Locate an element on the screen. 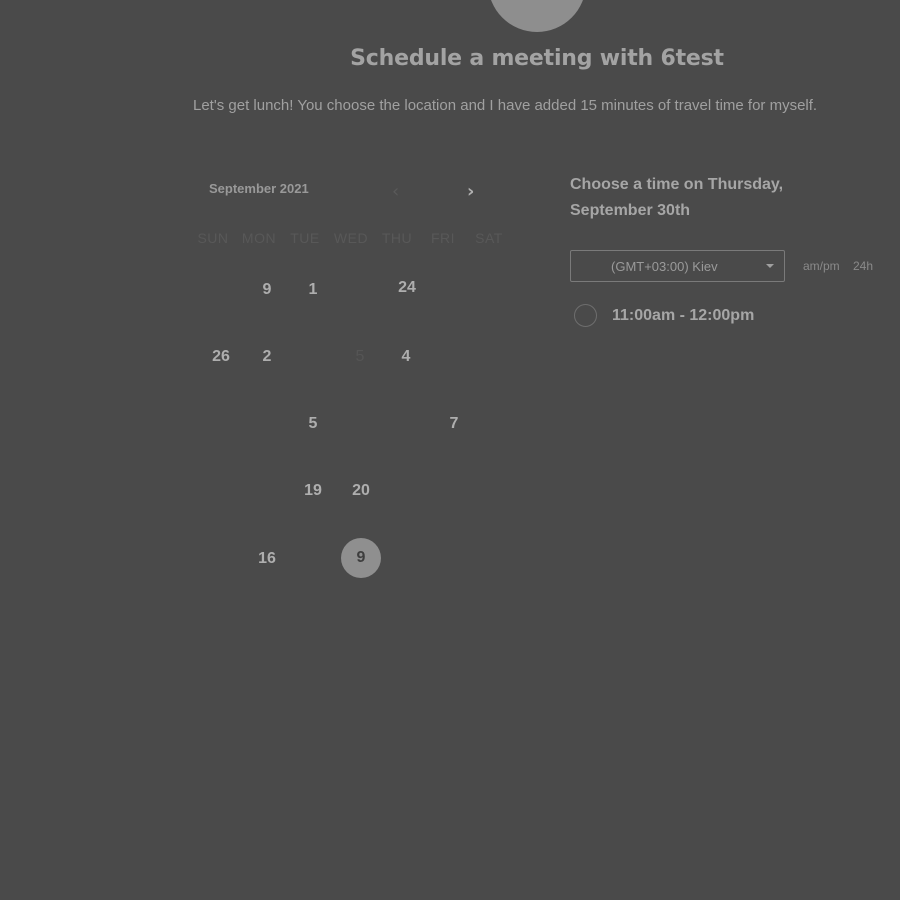 Image resolution: width=900 pixels, height=900 pixels. calendar-day: 24 is located at coordinates (407, 288).